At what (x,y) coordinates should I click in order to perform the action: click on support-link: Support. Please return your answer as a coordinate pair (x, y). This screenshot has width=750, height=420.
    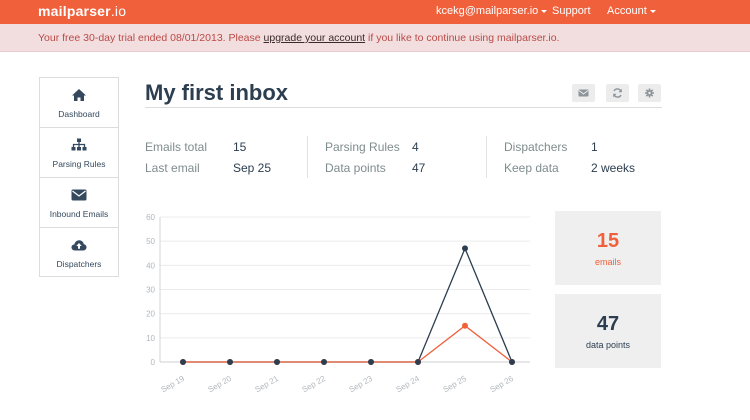
    Looking at the image, I should click on (571, 11).